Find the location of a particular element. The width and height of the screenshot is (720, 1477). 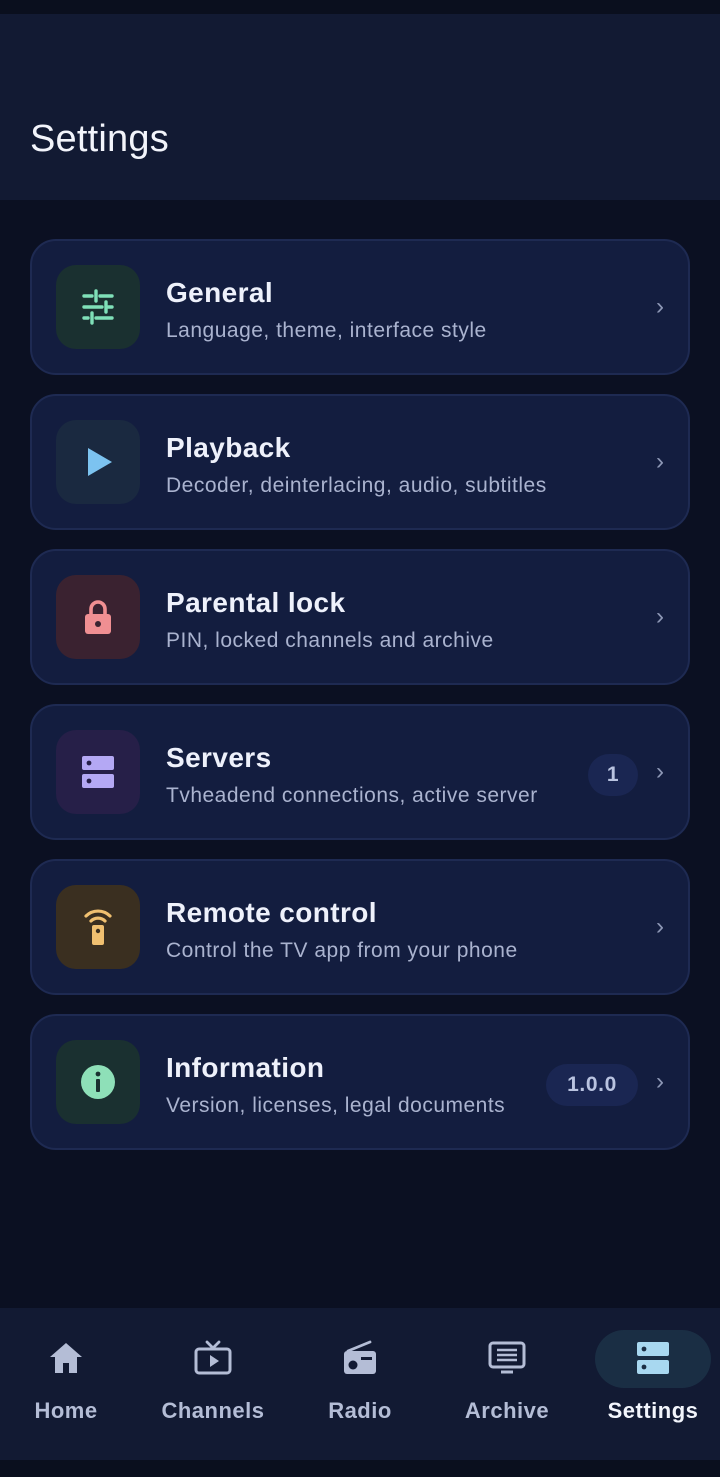

general-icon-box is located at coordinates (98, 307).